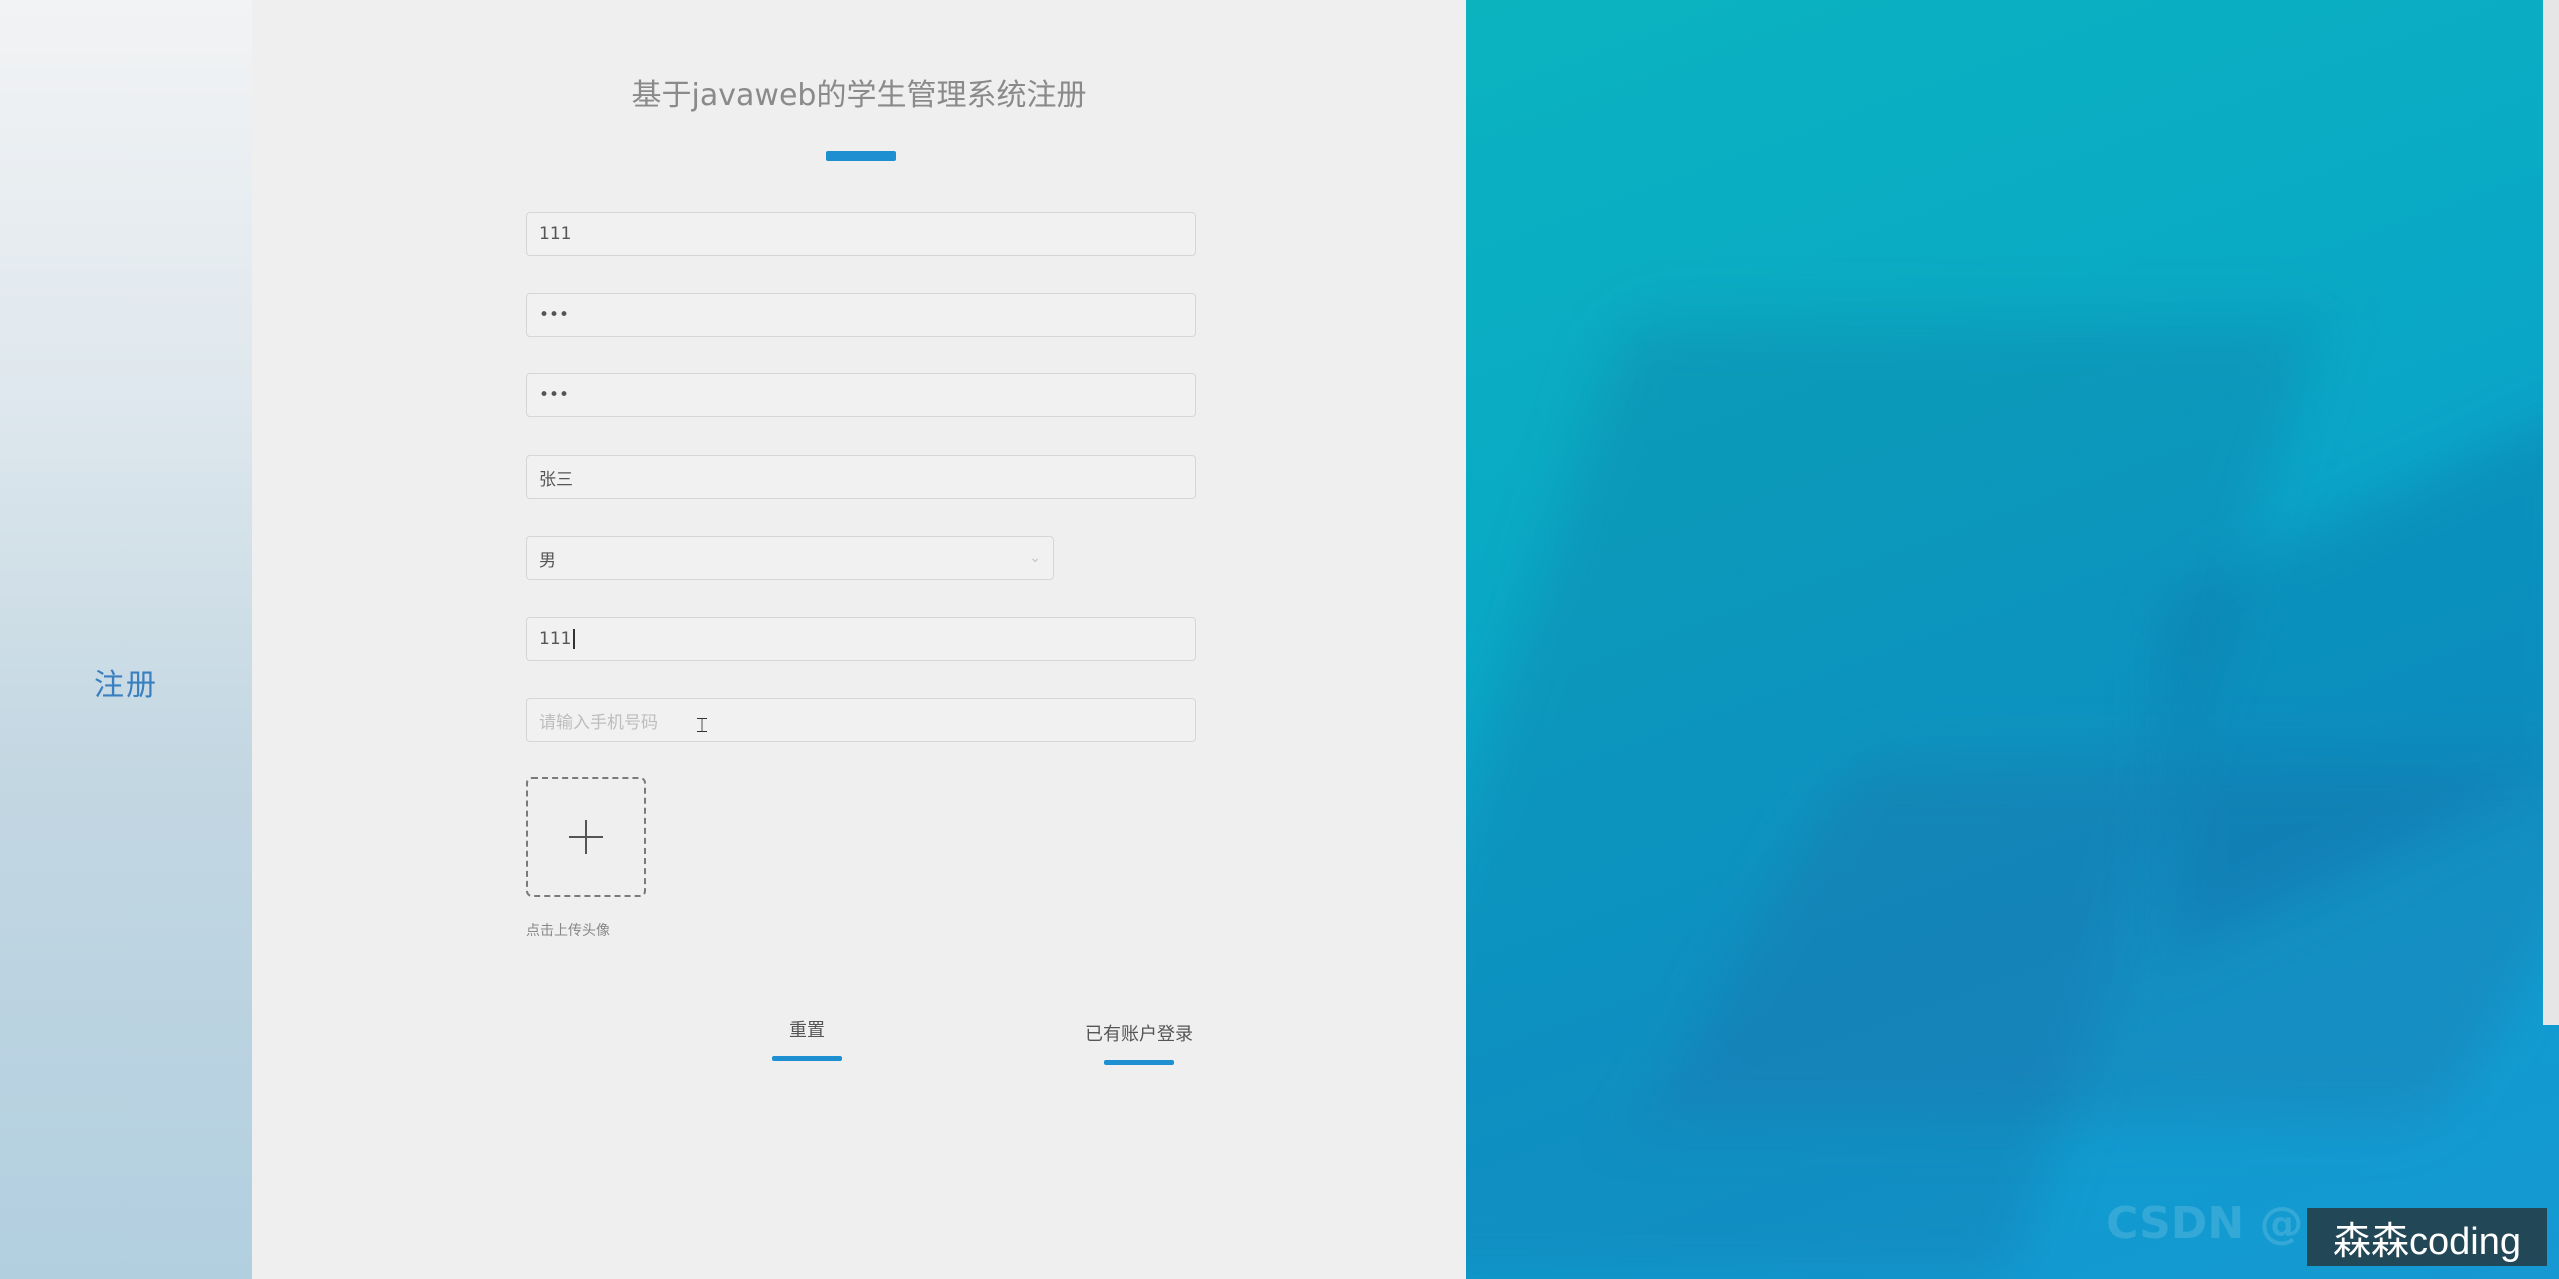 The image size is (2559, 1279). Describe the element at coordinates (568, 931) in the screenshot. I see `upload-hint: 点击上传头像` at that location.